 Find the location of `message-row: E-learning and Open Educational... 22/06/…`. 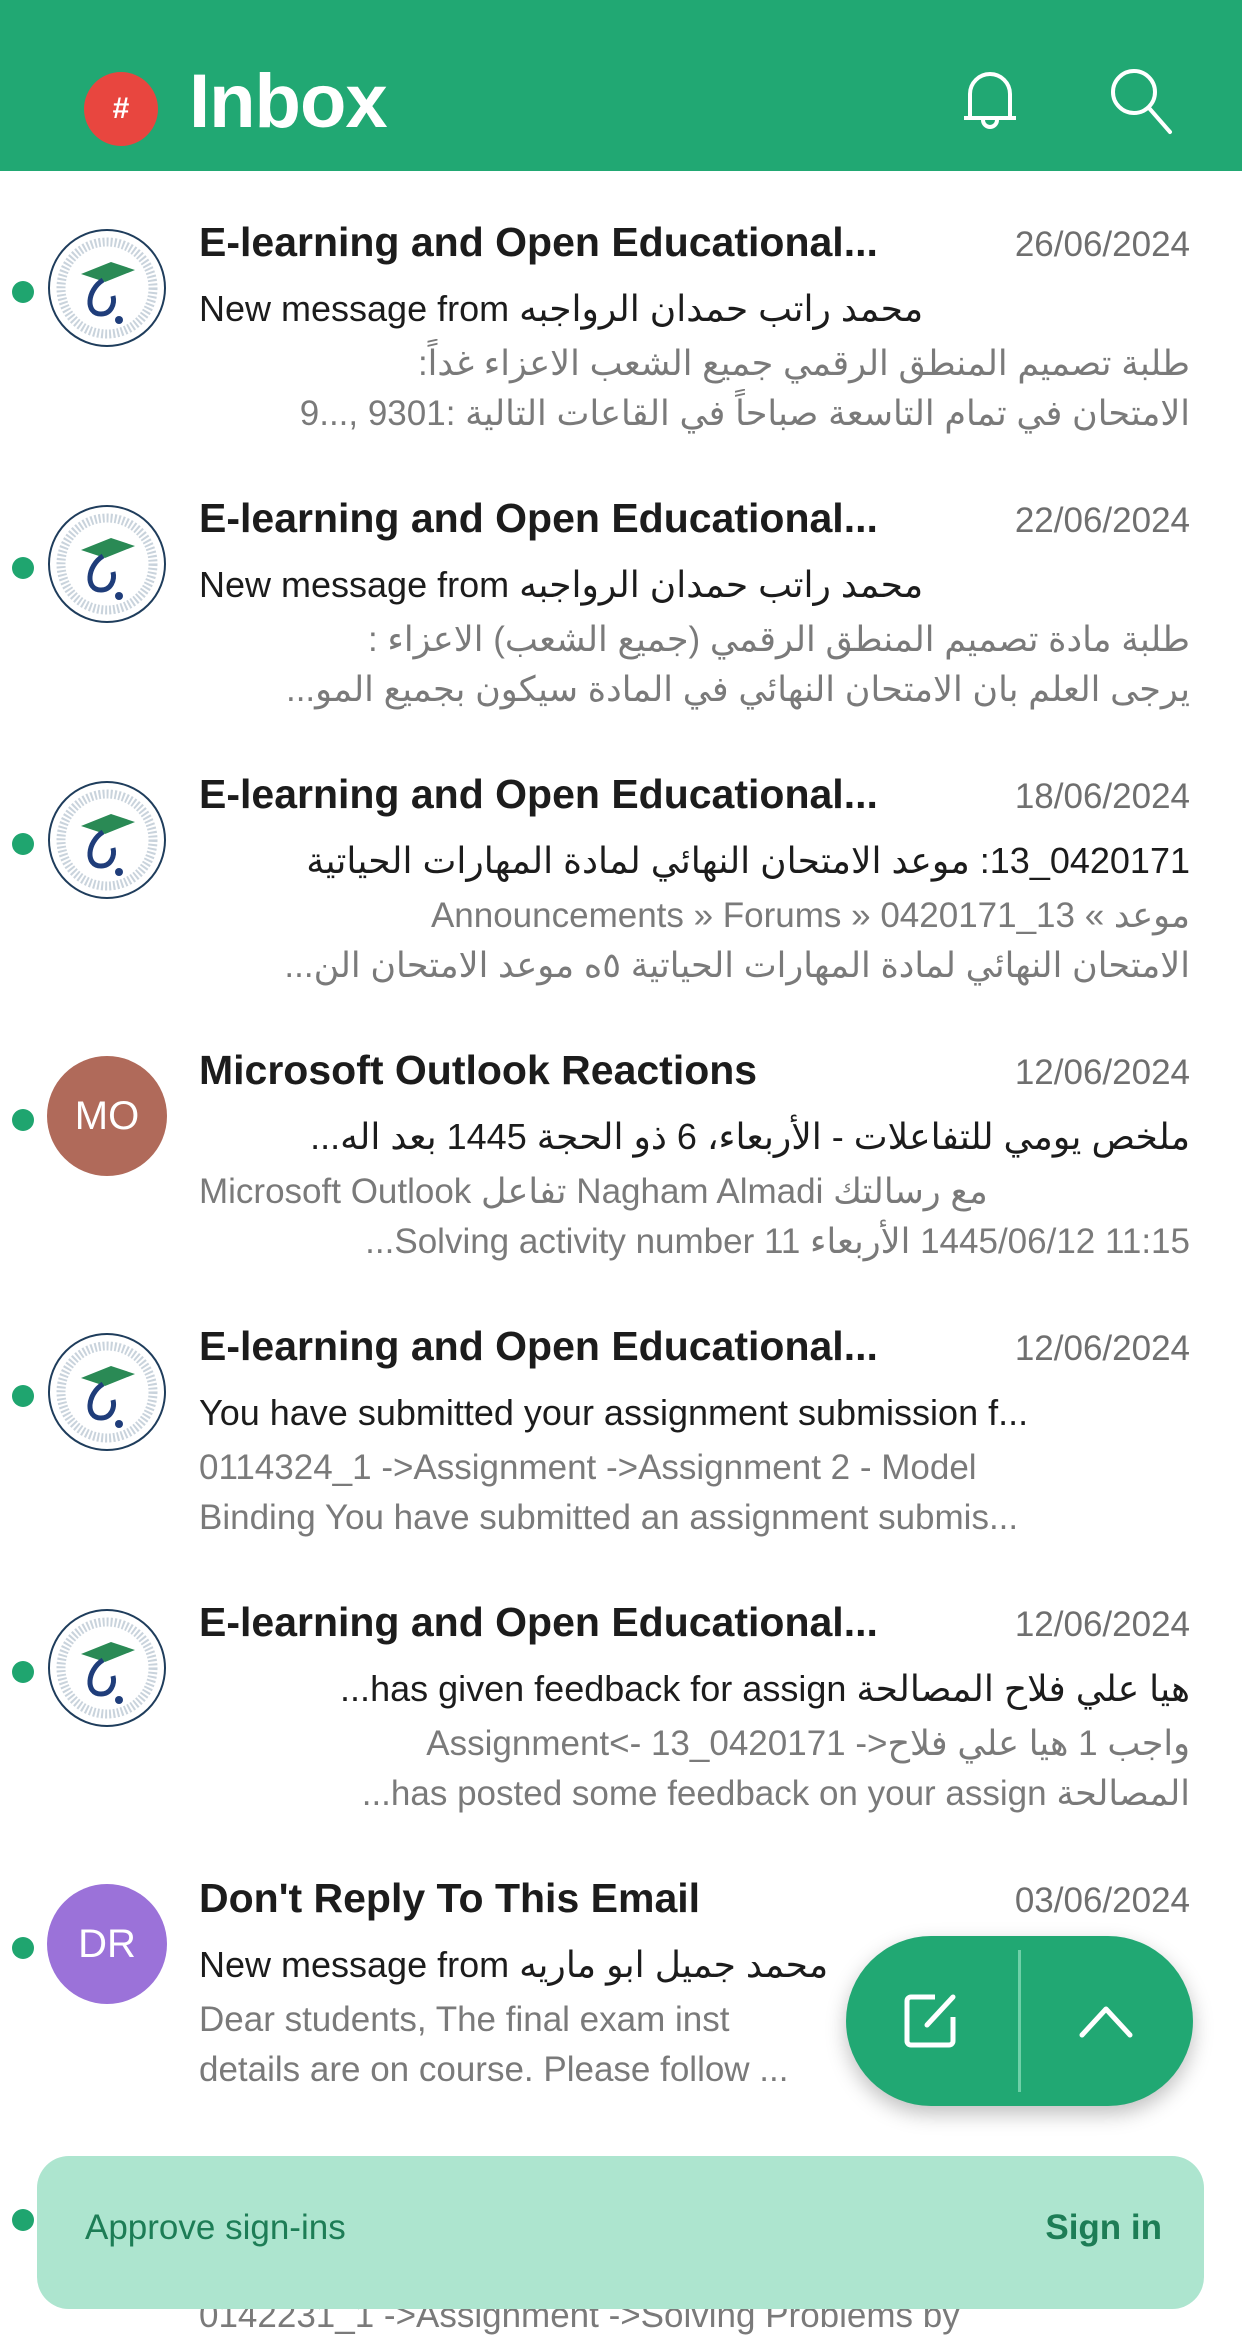

message-row: E-learning and Open Educational... 22/06/… is located at coordinates (621, 585).